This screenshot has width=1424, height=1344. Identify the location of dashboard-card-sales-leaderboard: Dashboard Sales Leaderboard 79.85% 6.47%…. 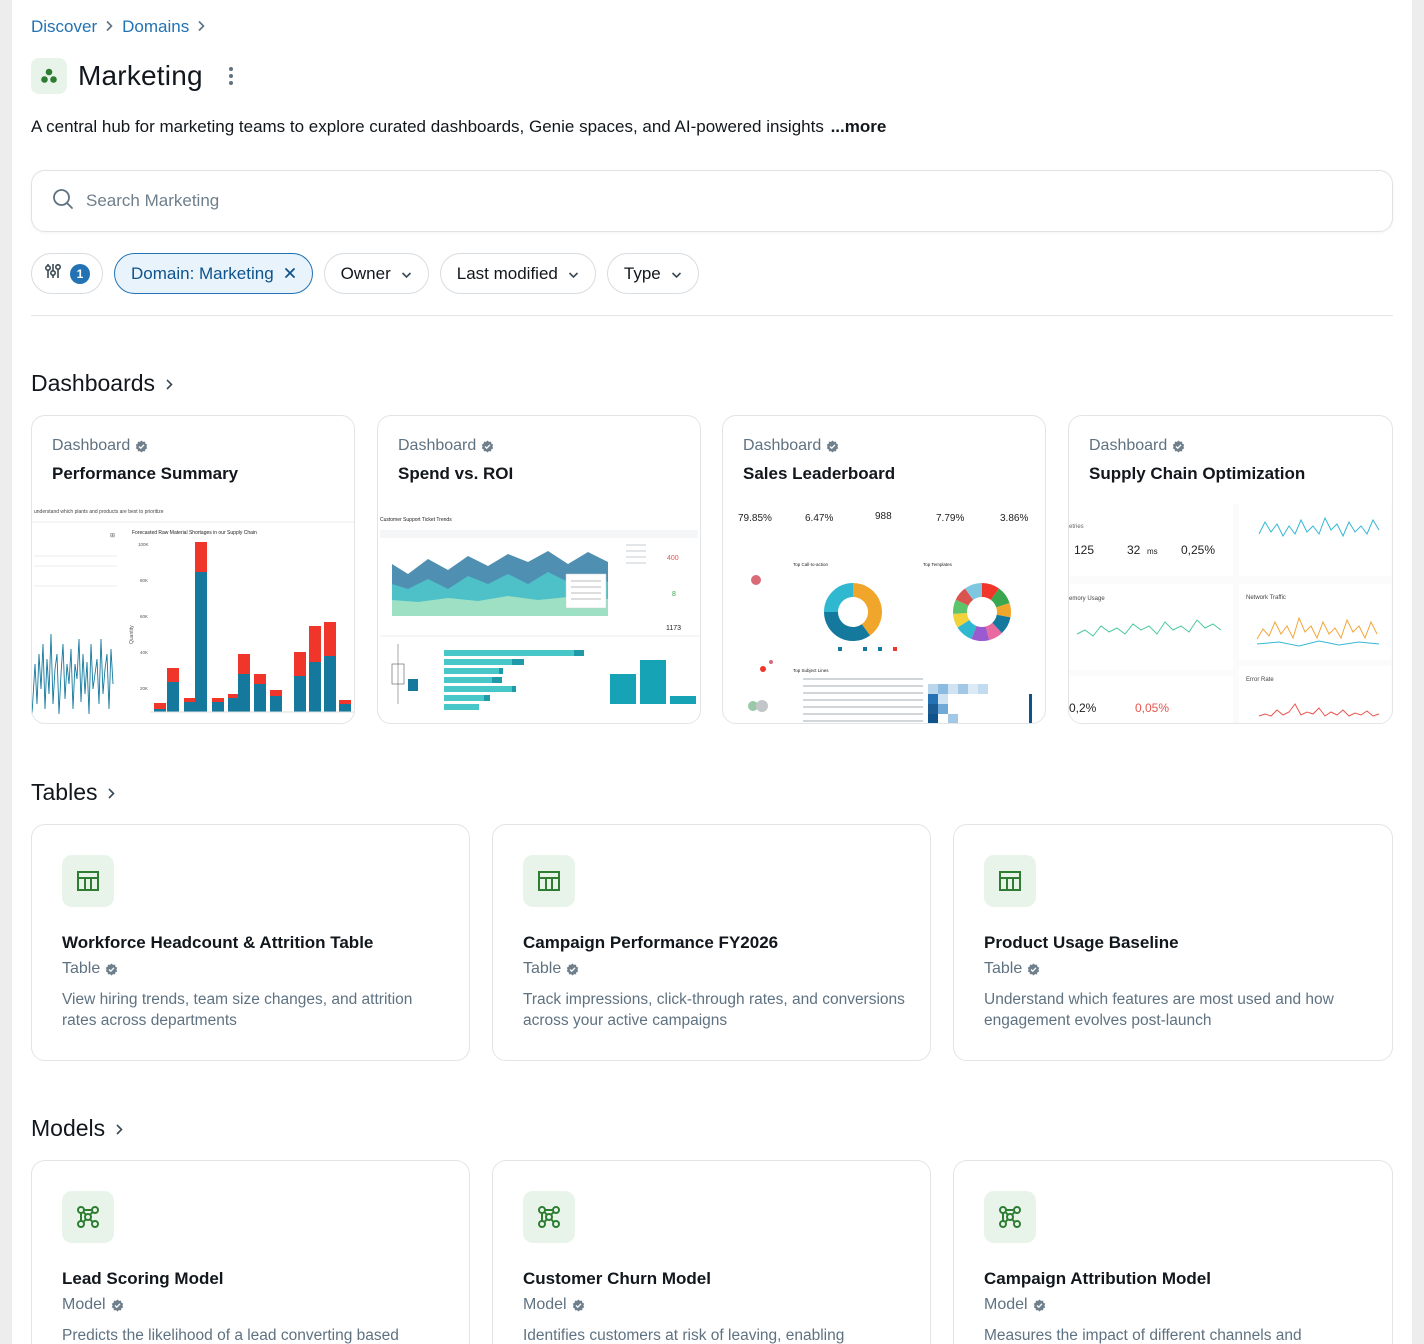
(884, 569).